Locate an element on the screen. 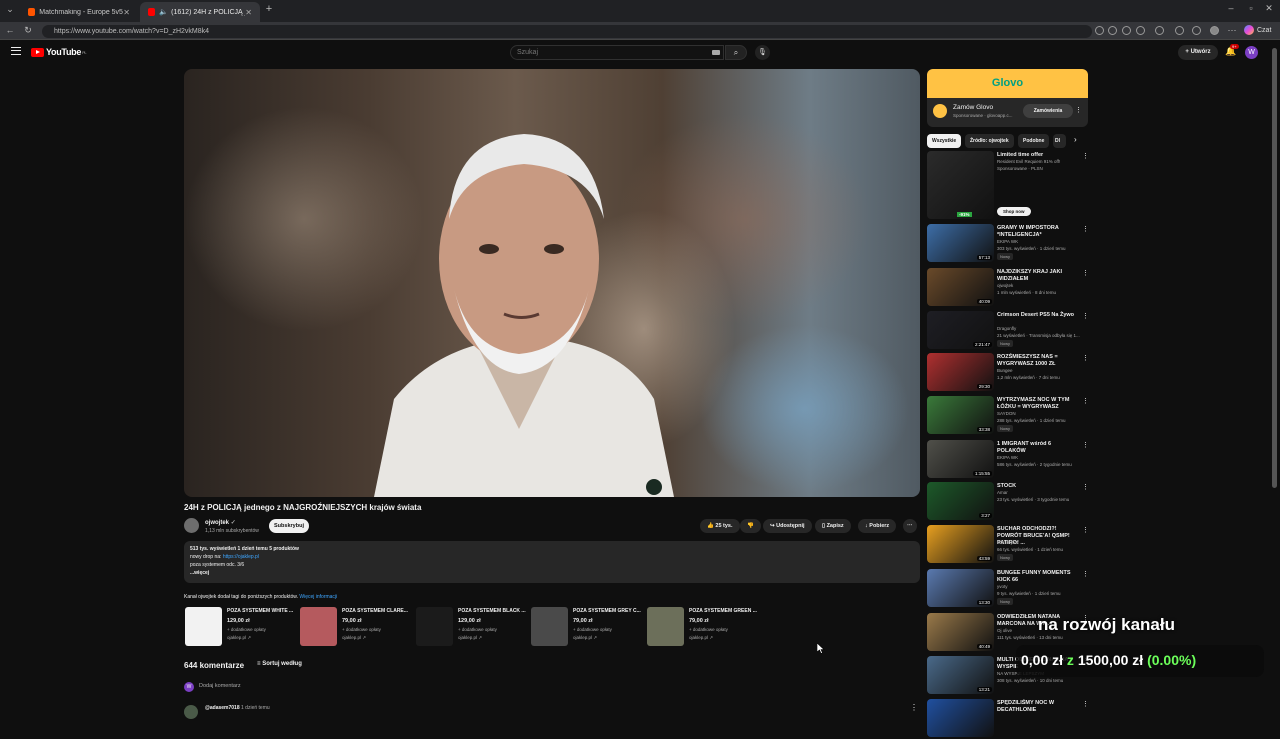 The width and height of the screenshot is (1280, 739). search-button: ⌕ is located at coordinates (736, 52).